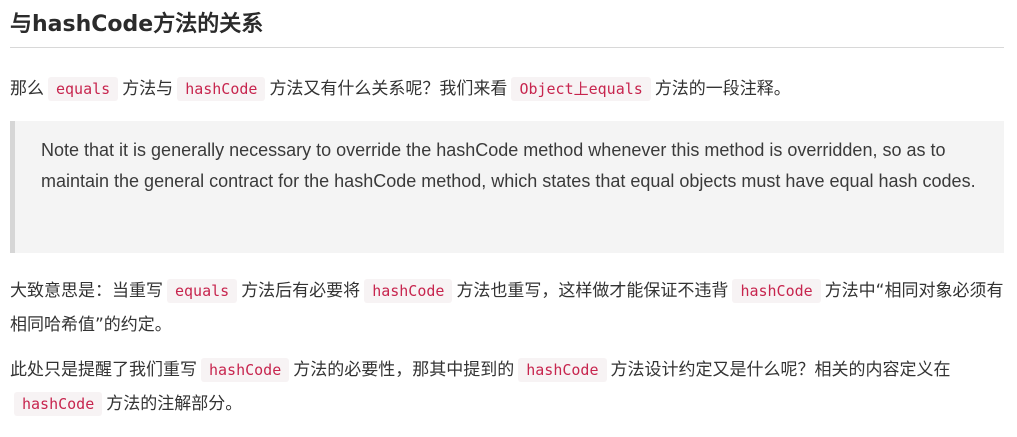  Describe the element at coordinates (301, 291) in the screenshot. I see `text-fragment: 方法后有必要将` at that location.